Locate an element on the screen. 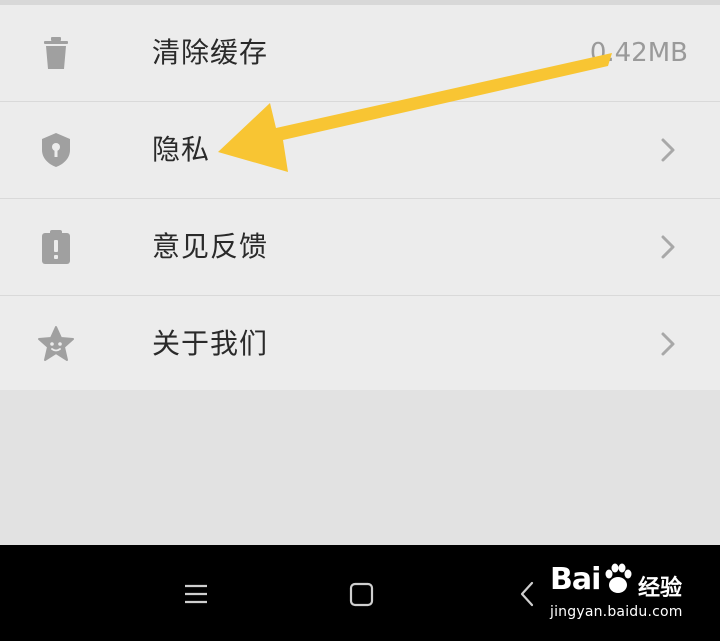  back-icon is located at coordinates (528, 595).